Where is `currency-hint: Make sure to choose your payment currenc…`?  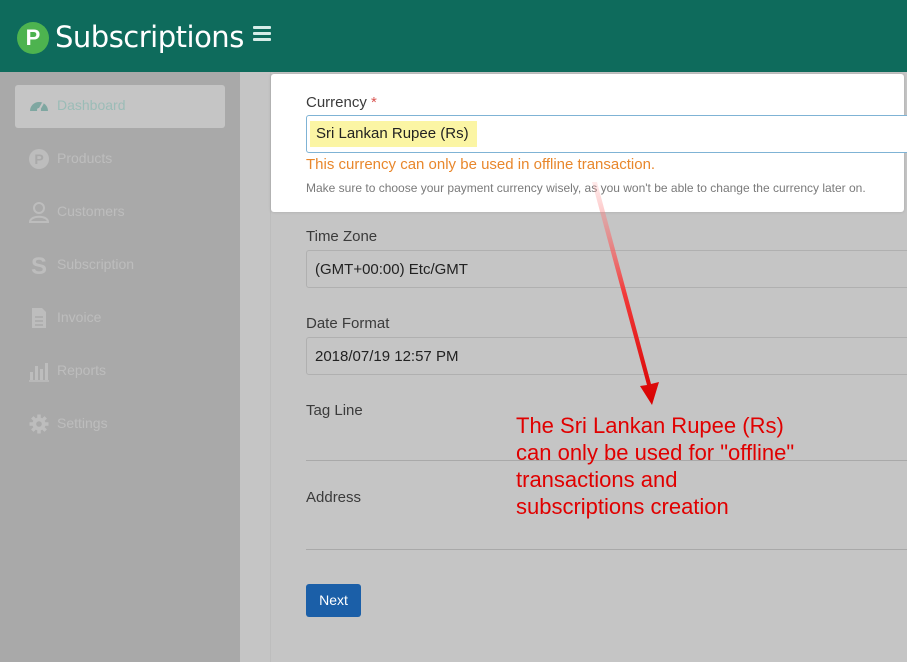
currency-hint: Make sure to choose your payment currenc… is located at coordinates (586, 188).